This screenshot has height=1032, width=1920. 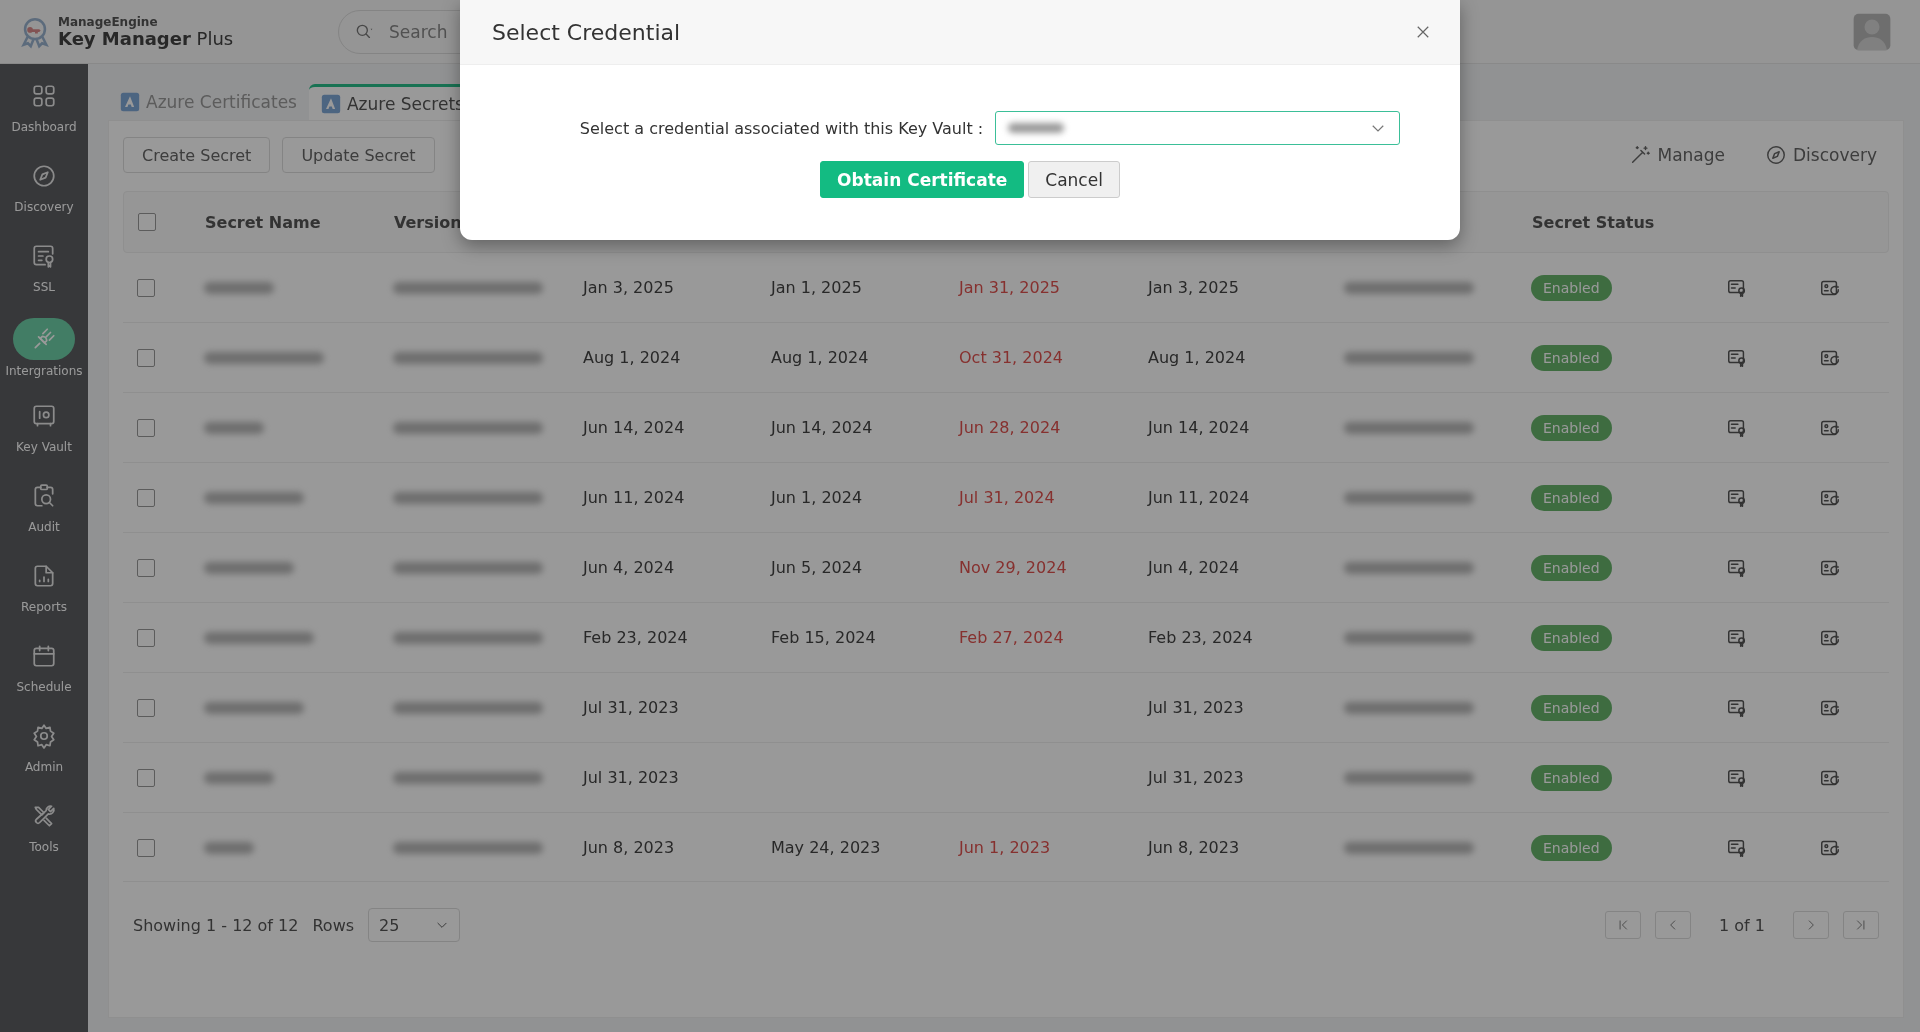 What do you see at coordinates (333, 925) in the screenshot?
I see `rows-label: Rows` at bounding box center [333, 925].